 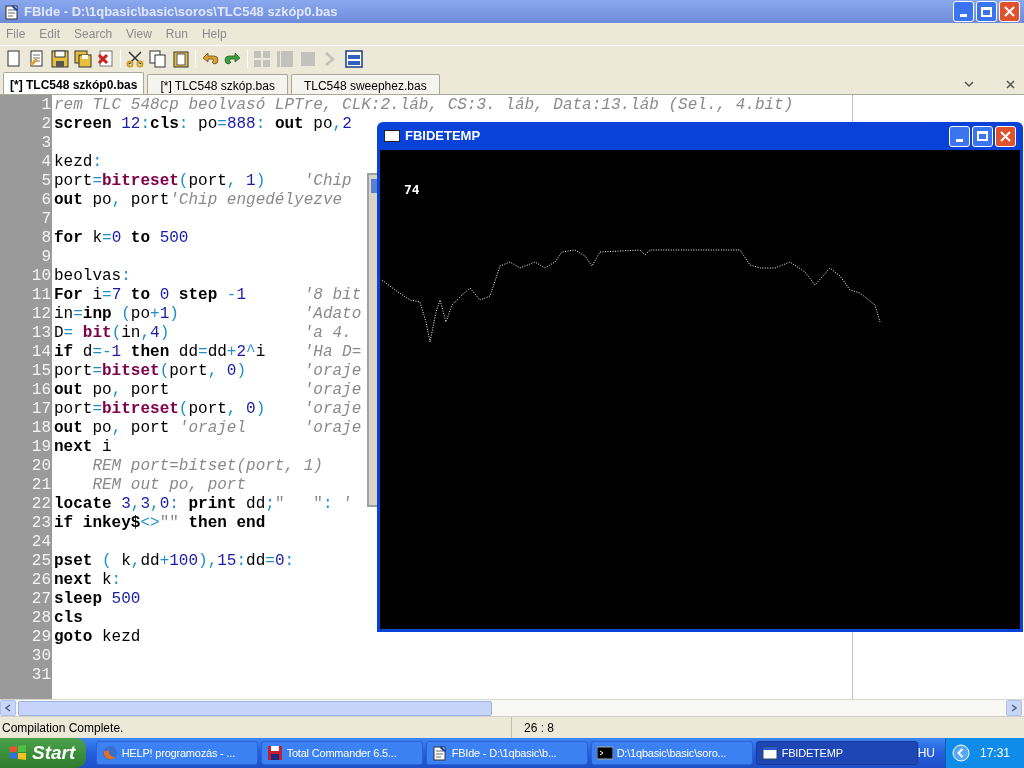 What do you see at coordinates (986, 11) in the screenshot?
I see `restore-button` at bounding box center [986, 11].